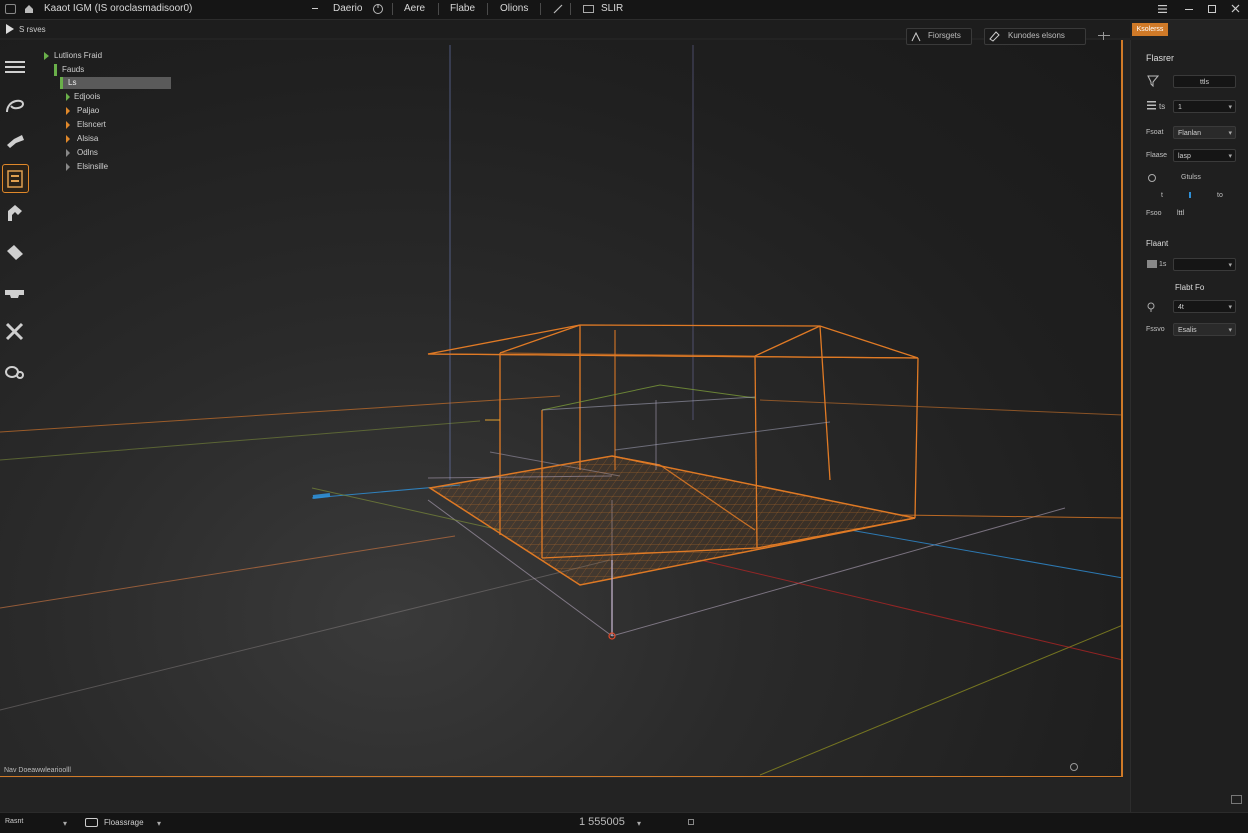  Describe the element at coordinates (102, 56) in the screenshot. I see `outliner-item: Lutlions Fraid` at that location.